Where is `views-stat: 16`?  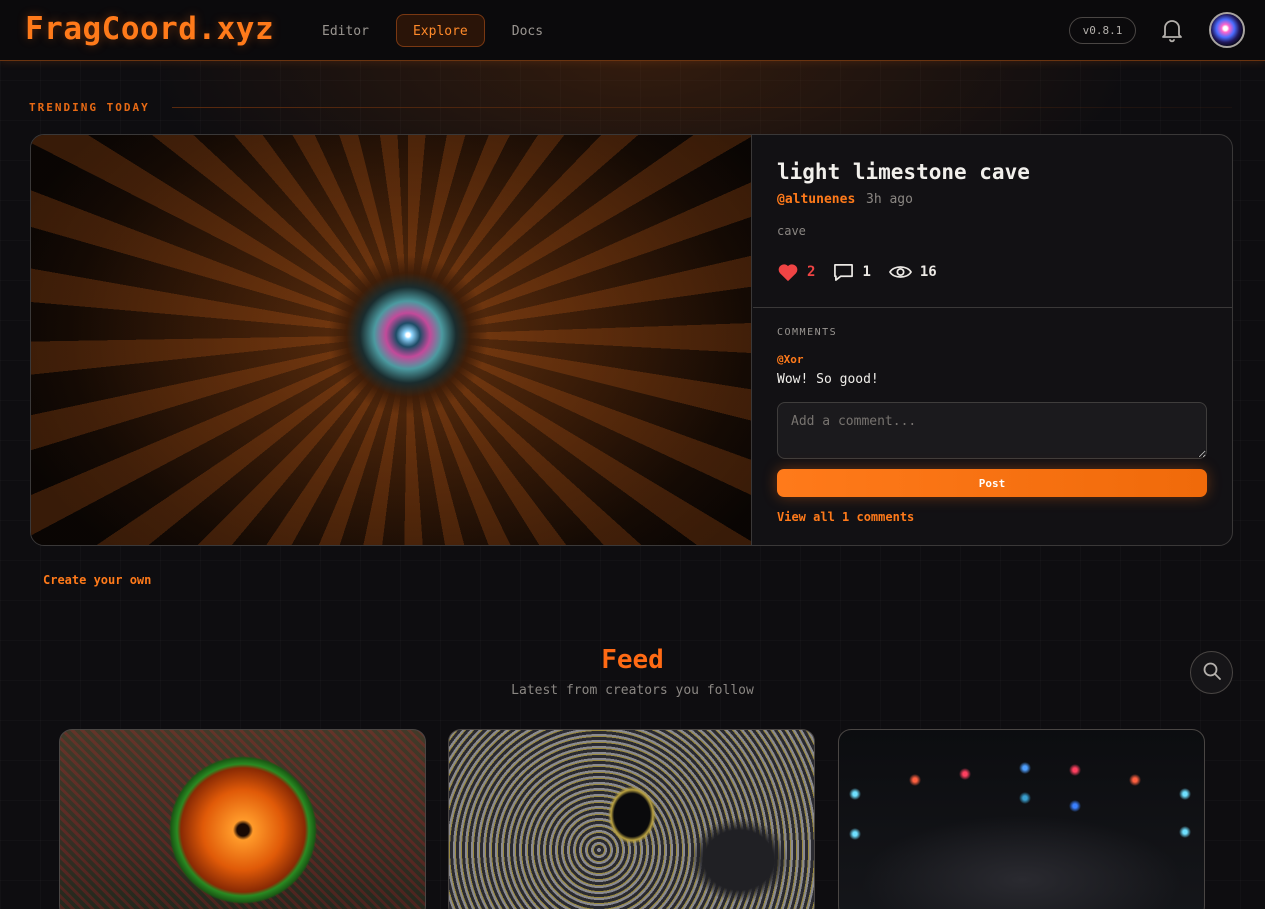
views-stat: 16 is located at coordinates (912, 272).